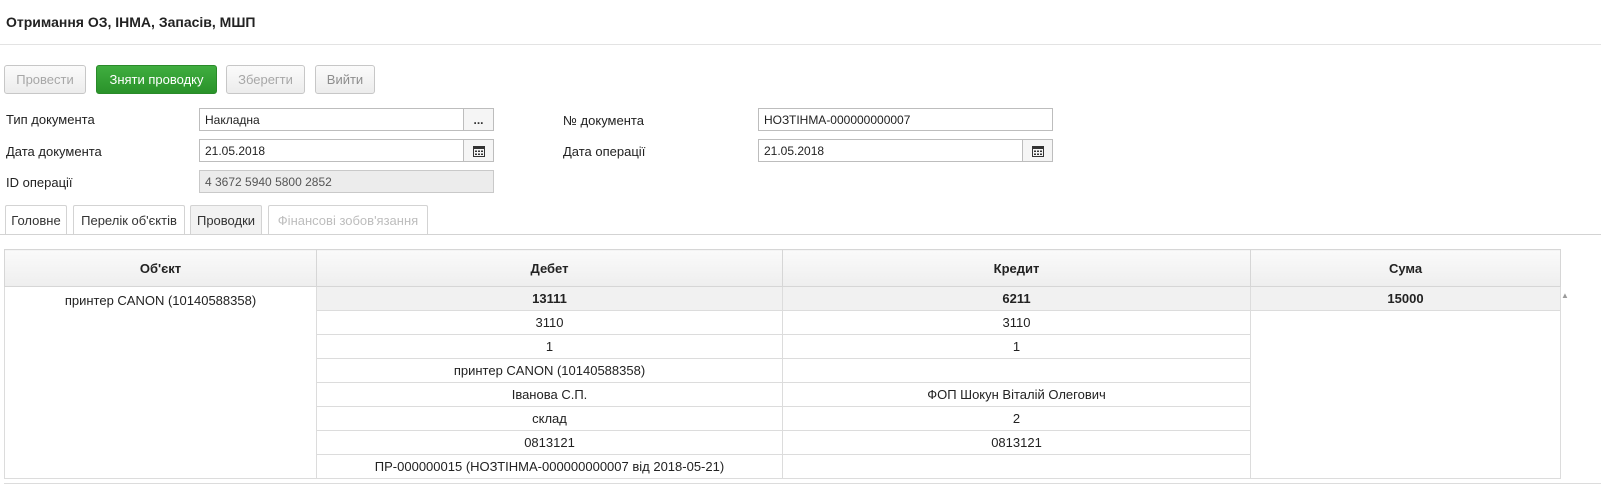 Image resolution: width=1601 pixels, height=504 pixels. What do you see at coordinates (549, 442) in the screenshot?
I see `debit-cell: 0813121` at bounding box center [549, 442].